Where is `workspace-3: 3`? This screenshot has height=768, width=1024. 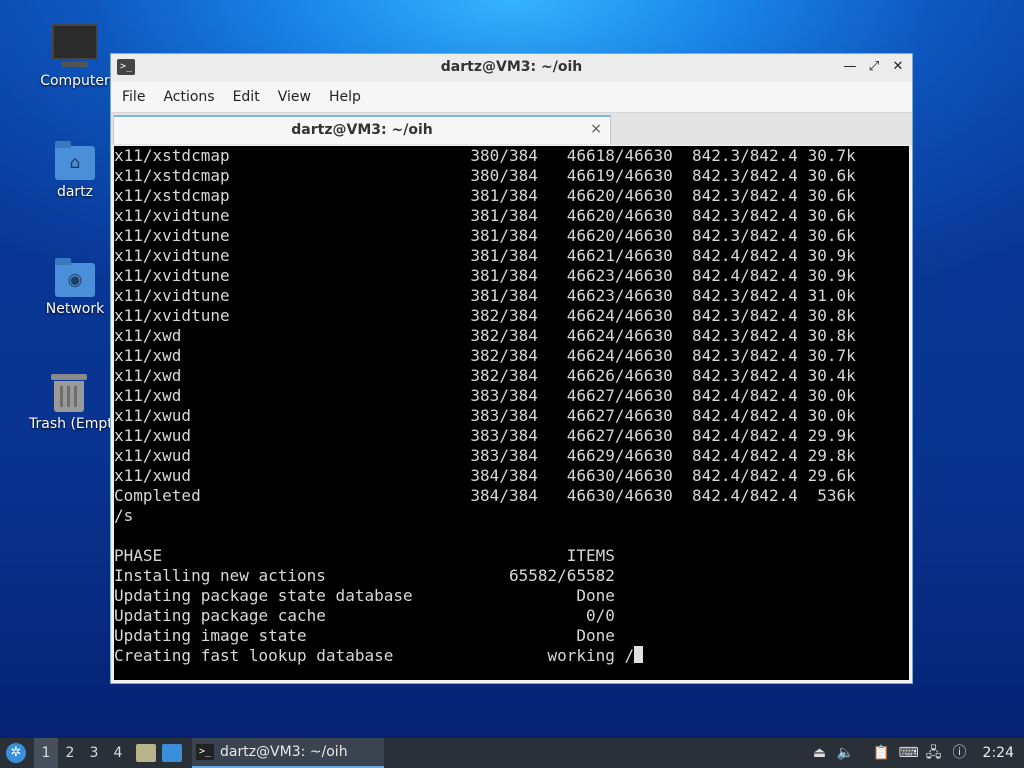 workspace-3: 3 is located at coordinates (94, 753).